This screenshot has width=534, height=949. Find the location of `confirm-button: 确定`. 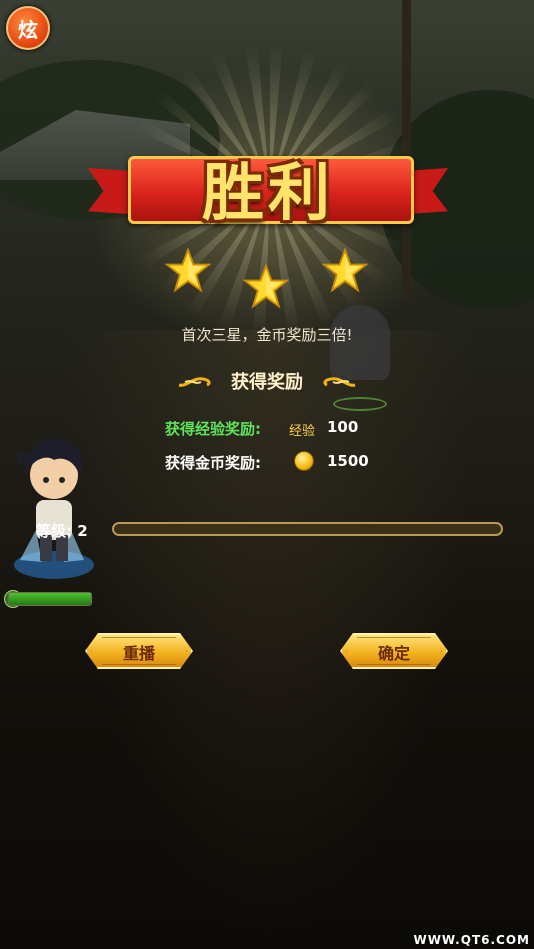

confirm-button: 确定 is located at coordinates (394, 651).